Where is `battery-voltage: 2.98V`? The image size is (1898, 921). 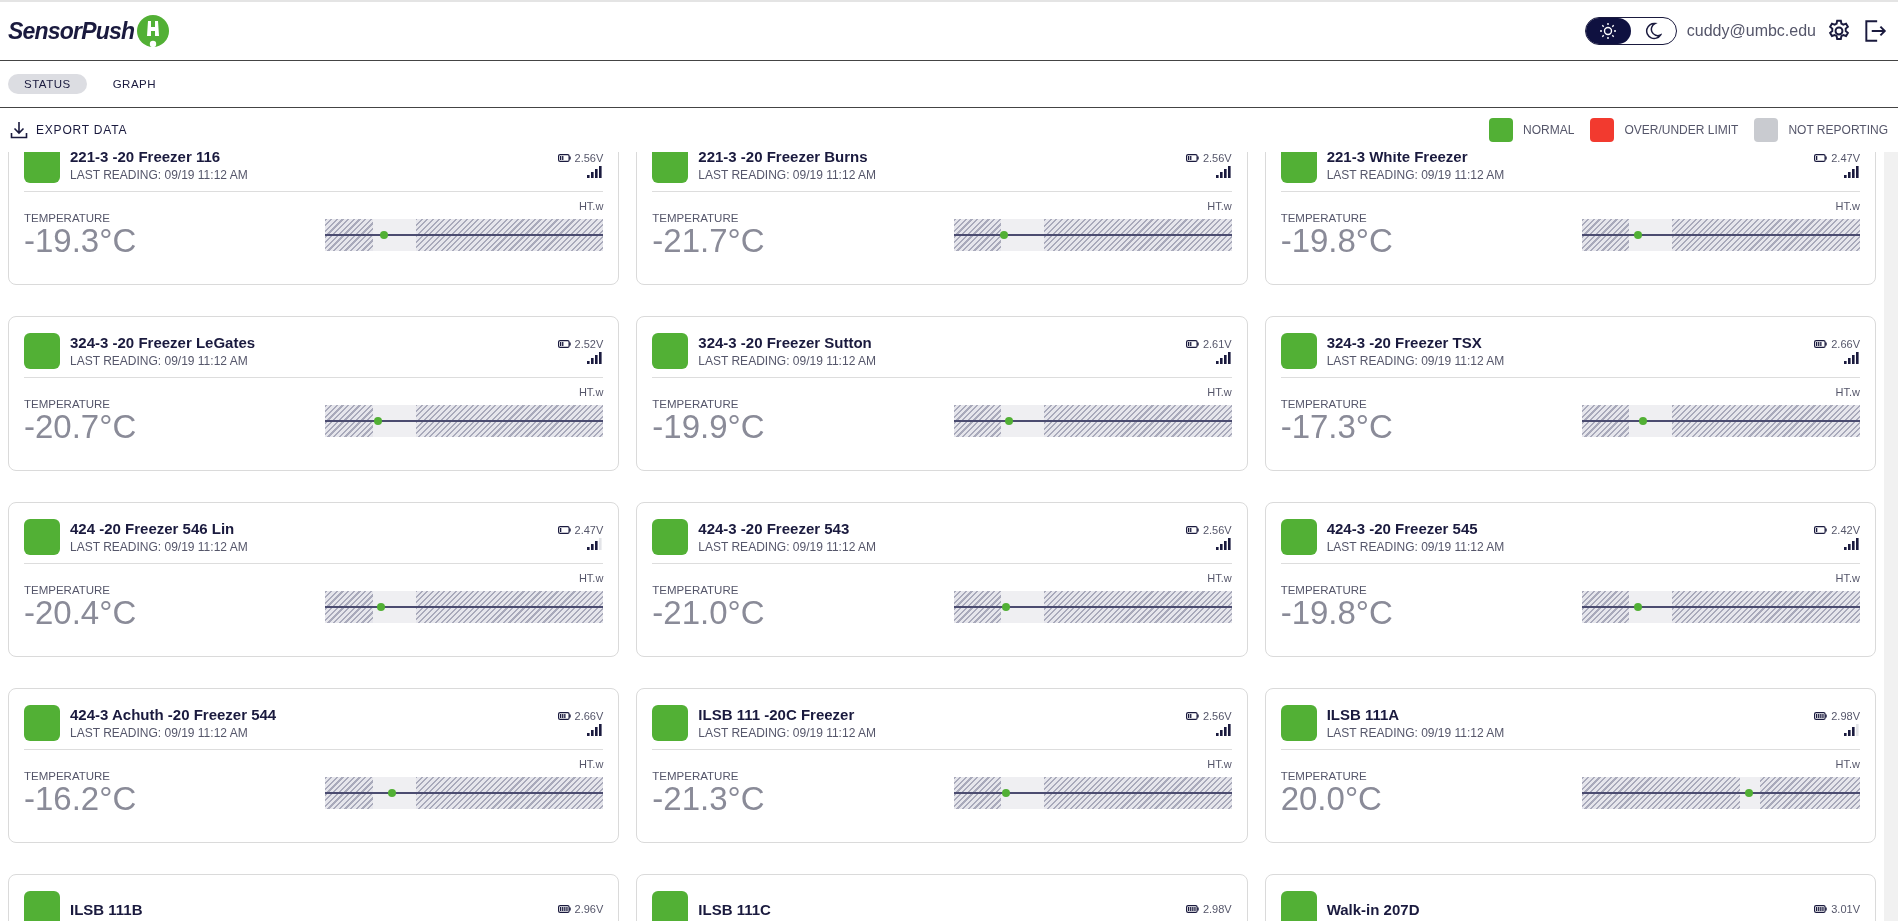 battery-voltage: 2.98V is located at coordinates (1845, 716).